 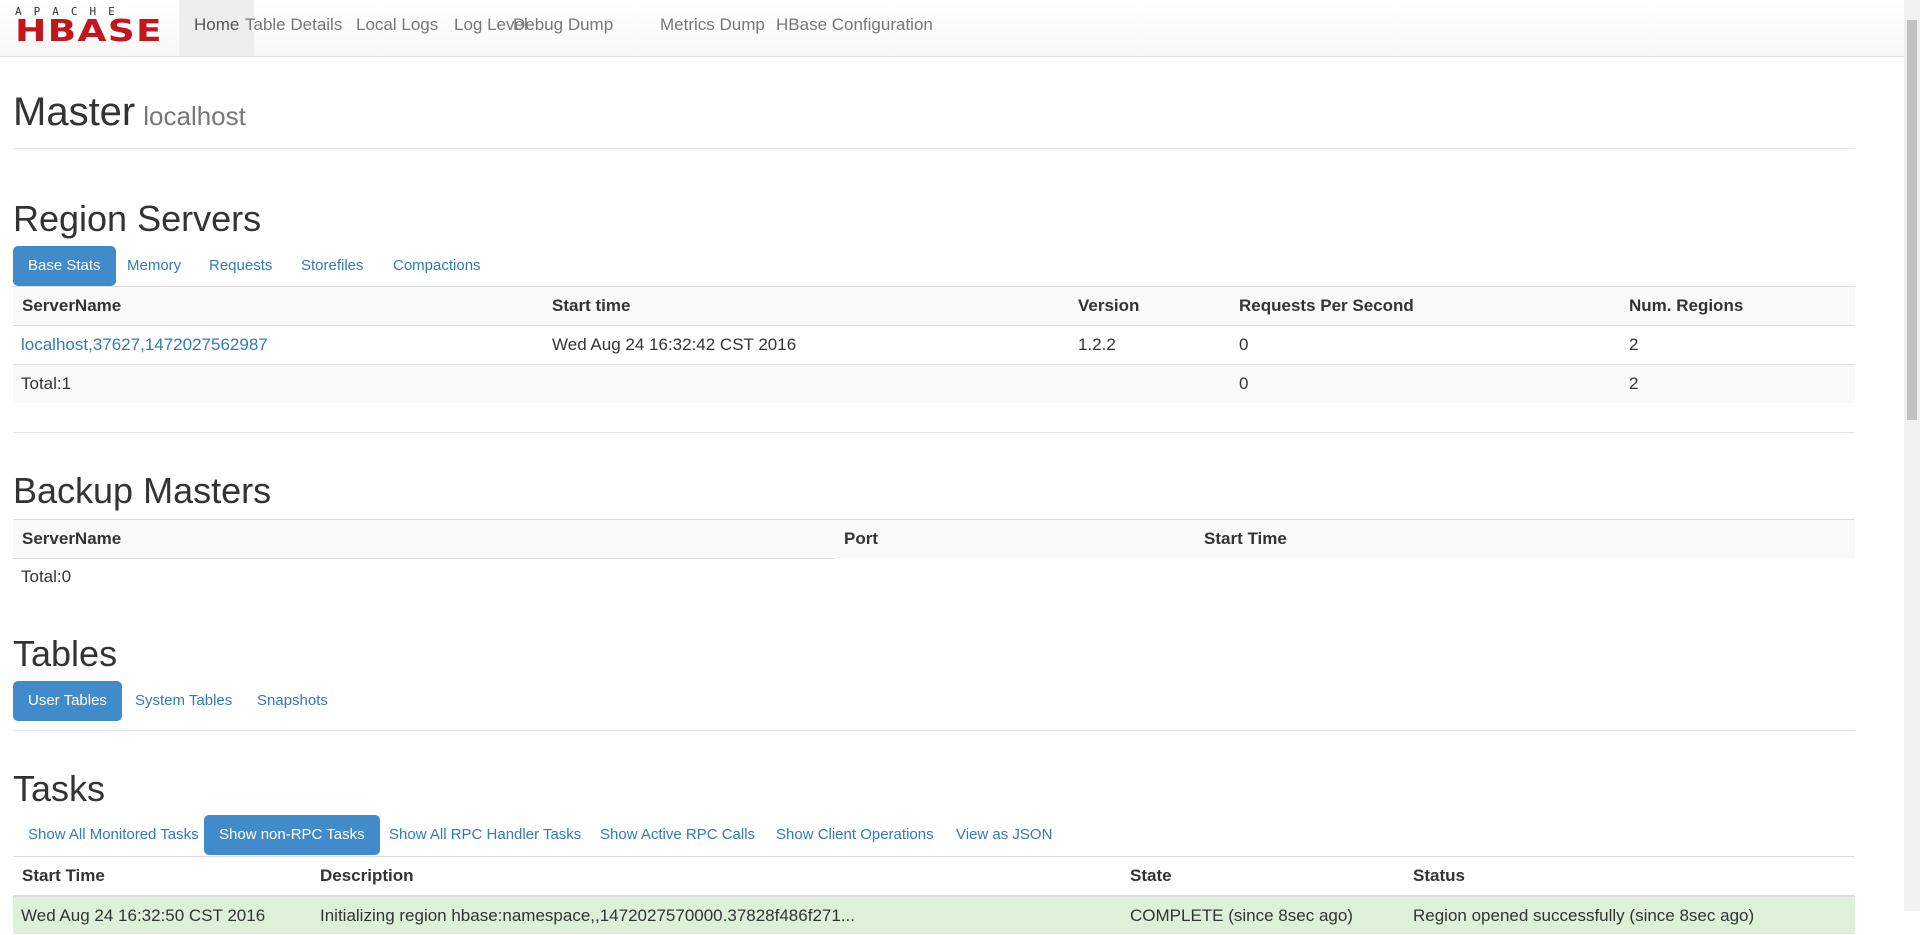 What do you see at coordinates (674, 344) in the screenshot?
I see `start-time: Wed Aug 24 16:32:42 CST 2016` at bounding box center [674, 344].